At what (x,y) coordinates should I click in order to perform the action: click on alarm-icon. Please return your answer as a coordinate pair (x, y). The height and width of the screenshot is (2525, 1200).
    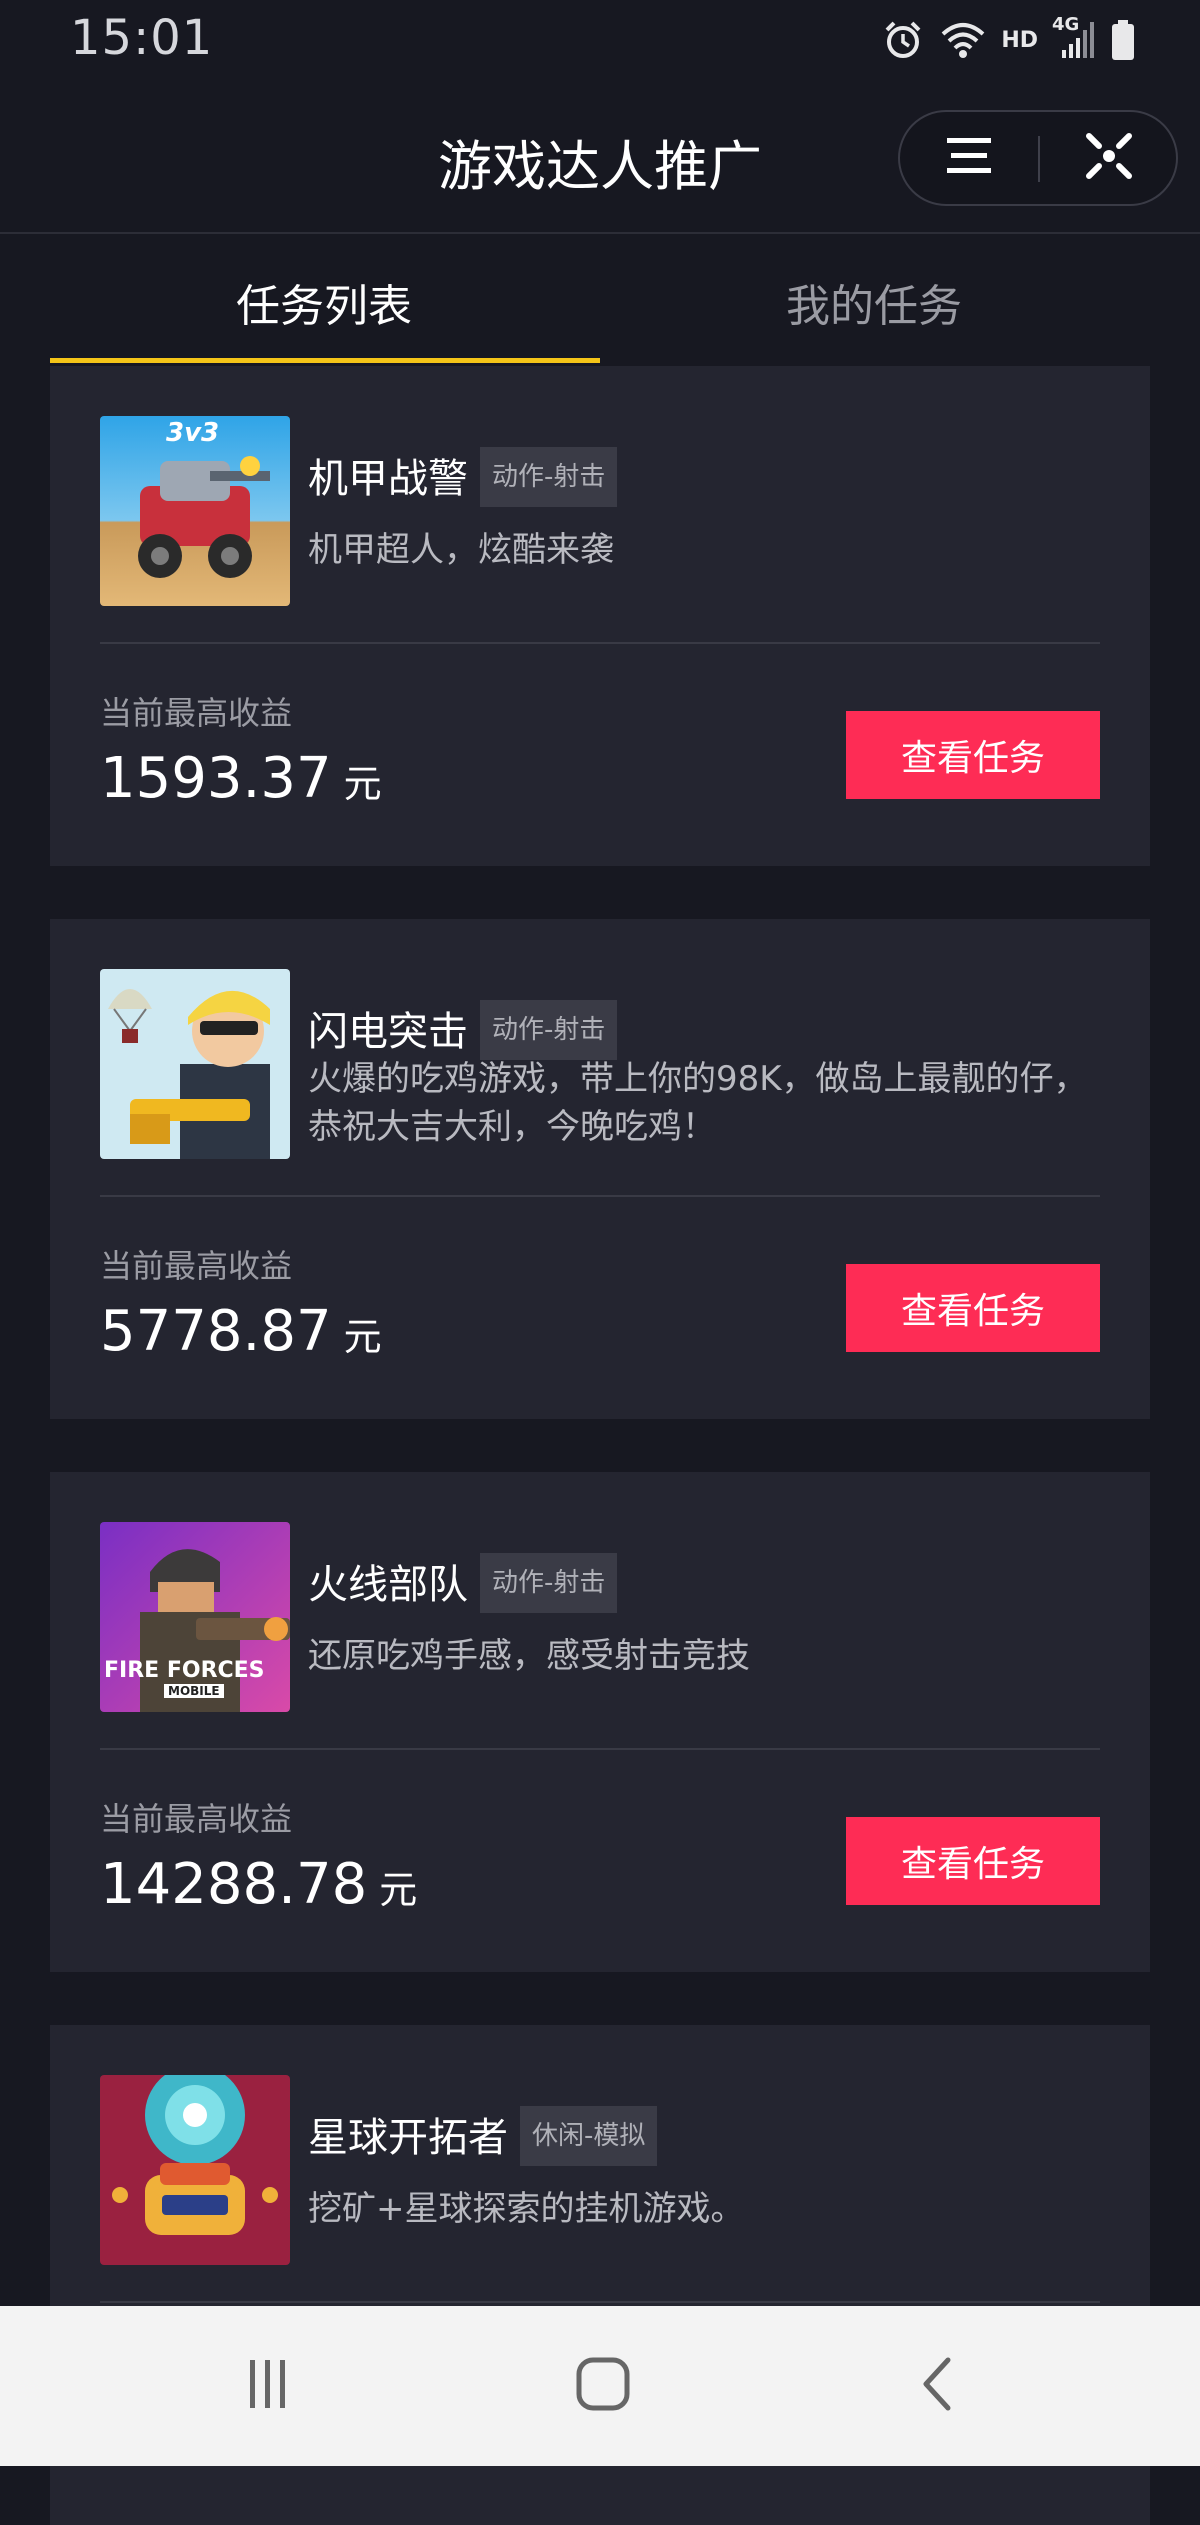
    Looking at the image, I should click on (903, 40).